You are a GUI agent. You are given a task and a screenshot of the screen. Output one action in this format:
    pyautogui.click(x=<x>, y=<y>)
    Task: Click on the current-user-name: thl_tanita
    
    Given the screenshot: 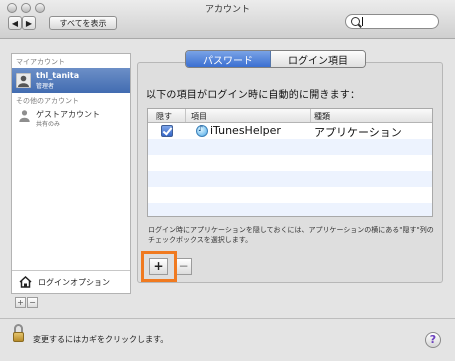 What is the action you would take?
    pyautogui.click(x=58, y=75)
    